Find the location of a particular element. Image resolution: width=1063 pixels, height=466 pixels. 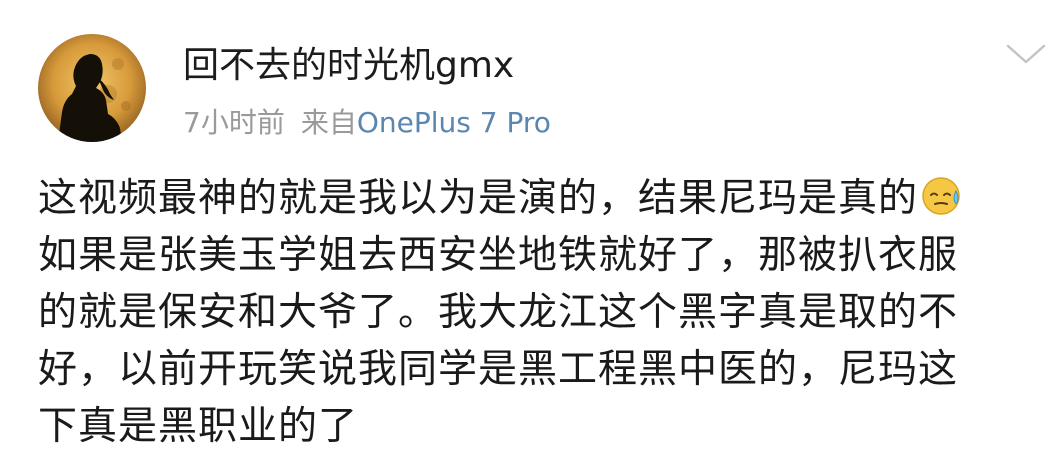

sweat-emoji-icon is located at coordinates (942, 195).